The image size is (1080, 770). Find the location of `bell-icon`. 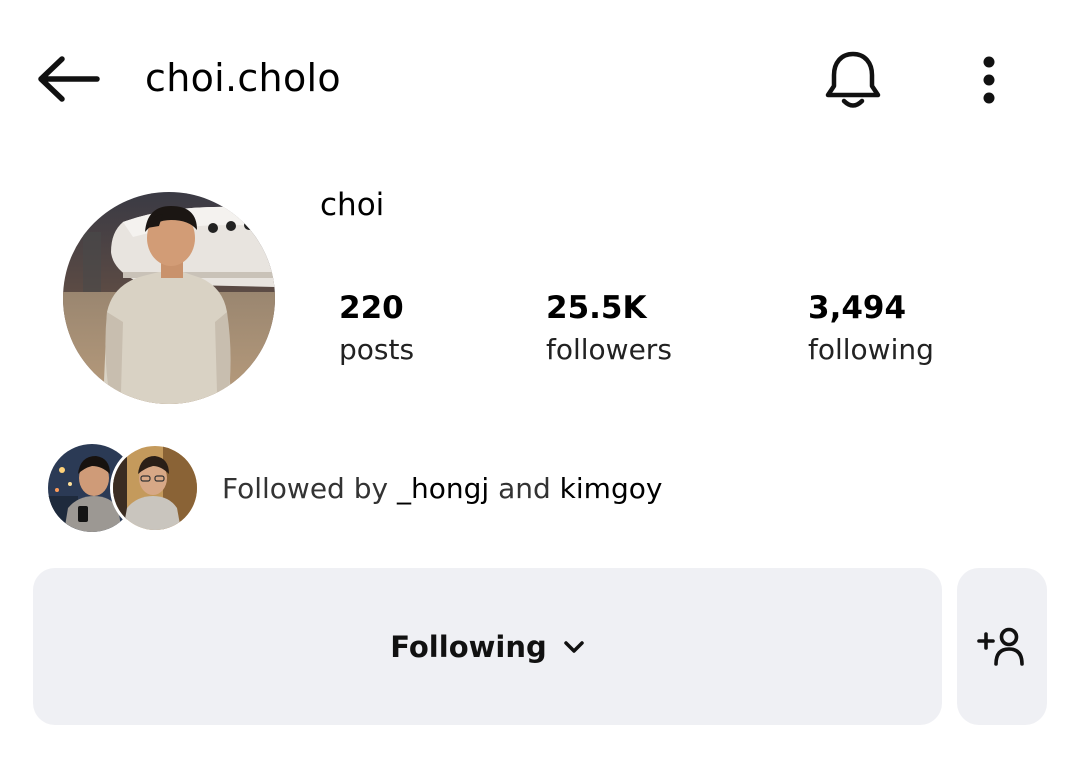

bell-icon is located at coordinates (853, 79).